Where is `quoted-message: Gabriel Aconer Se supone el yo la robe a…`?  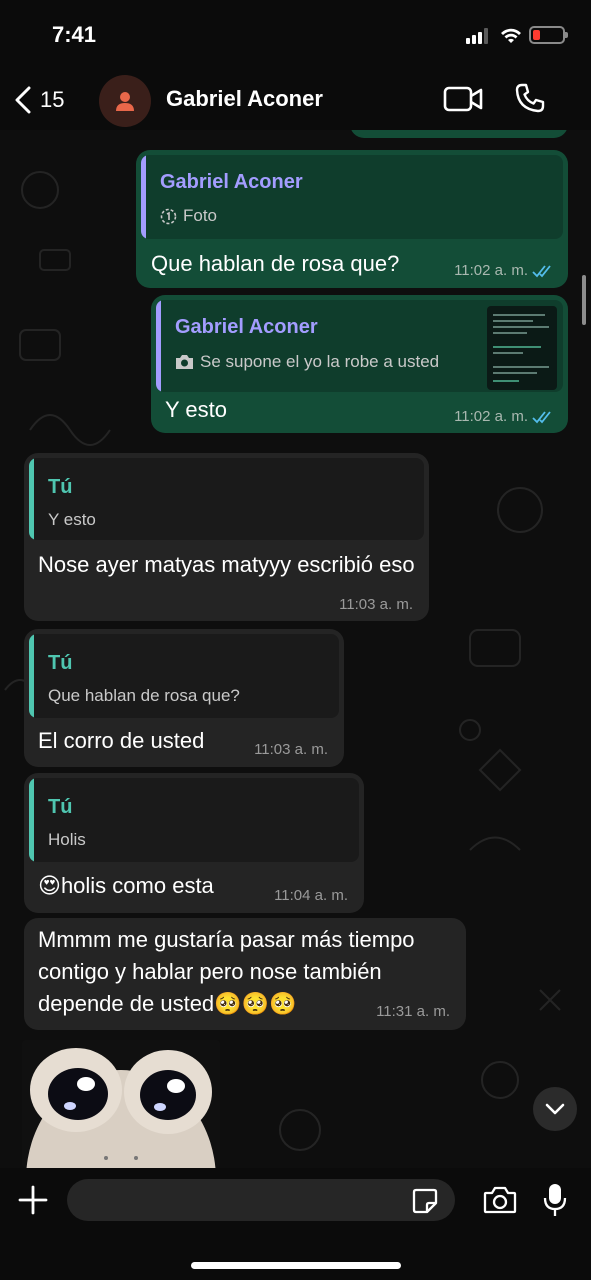
quoted-message: Gabriel Aconer Se supone el yo la robe a… is located at coordinates (359, 346).